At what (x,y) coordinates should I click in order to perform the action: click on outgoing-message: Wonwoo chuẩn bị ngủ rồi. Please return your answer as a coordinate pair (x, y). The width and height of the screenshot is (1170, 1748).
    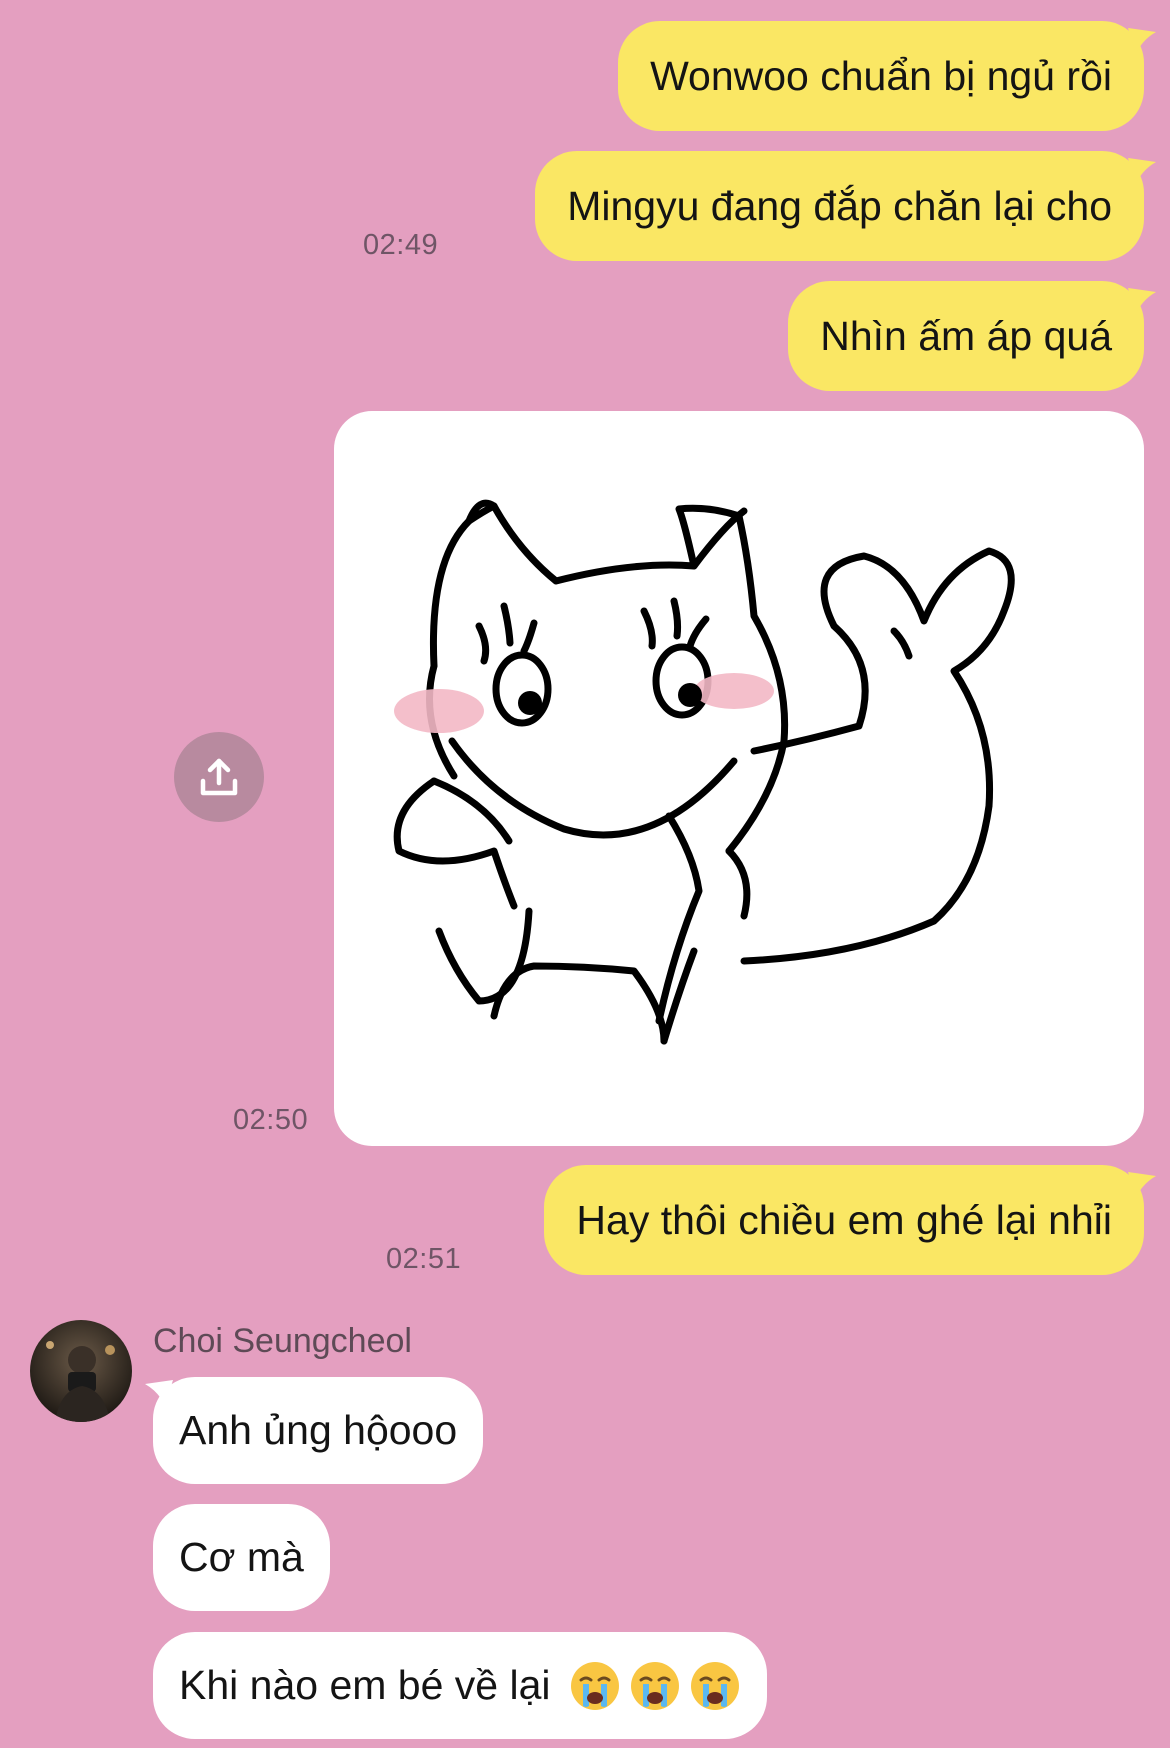
    Looking at the image, I should click on (881, 76).